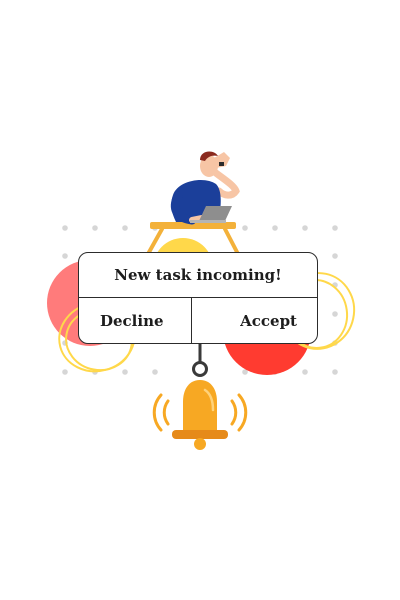 The height and width of the screenshot is (600, 400). What do you see at coordinates (200, 415) in the screenshot?
I see `bell-icon` at bounding box center [200, 415].